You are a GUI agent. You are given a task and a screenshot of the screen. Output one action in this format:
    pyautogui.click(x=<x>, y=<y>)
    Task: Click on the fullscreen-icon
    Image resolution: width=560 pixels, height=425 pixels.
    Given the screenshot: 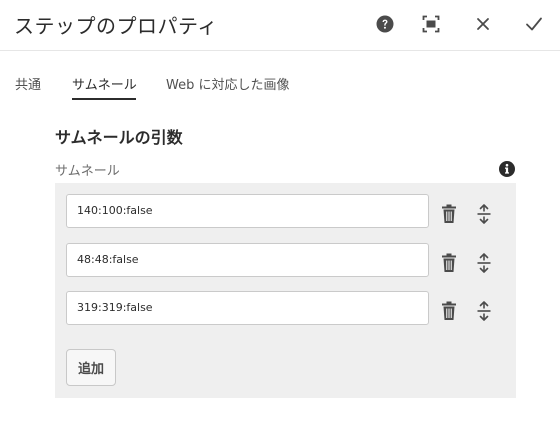 What is the action you would take?
    pyautogui.click(x=431, y=24)
    